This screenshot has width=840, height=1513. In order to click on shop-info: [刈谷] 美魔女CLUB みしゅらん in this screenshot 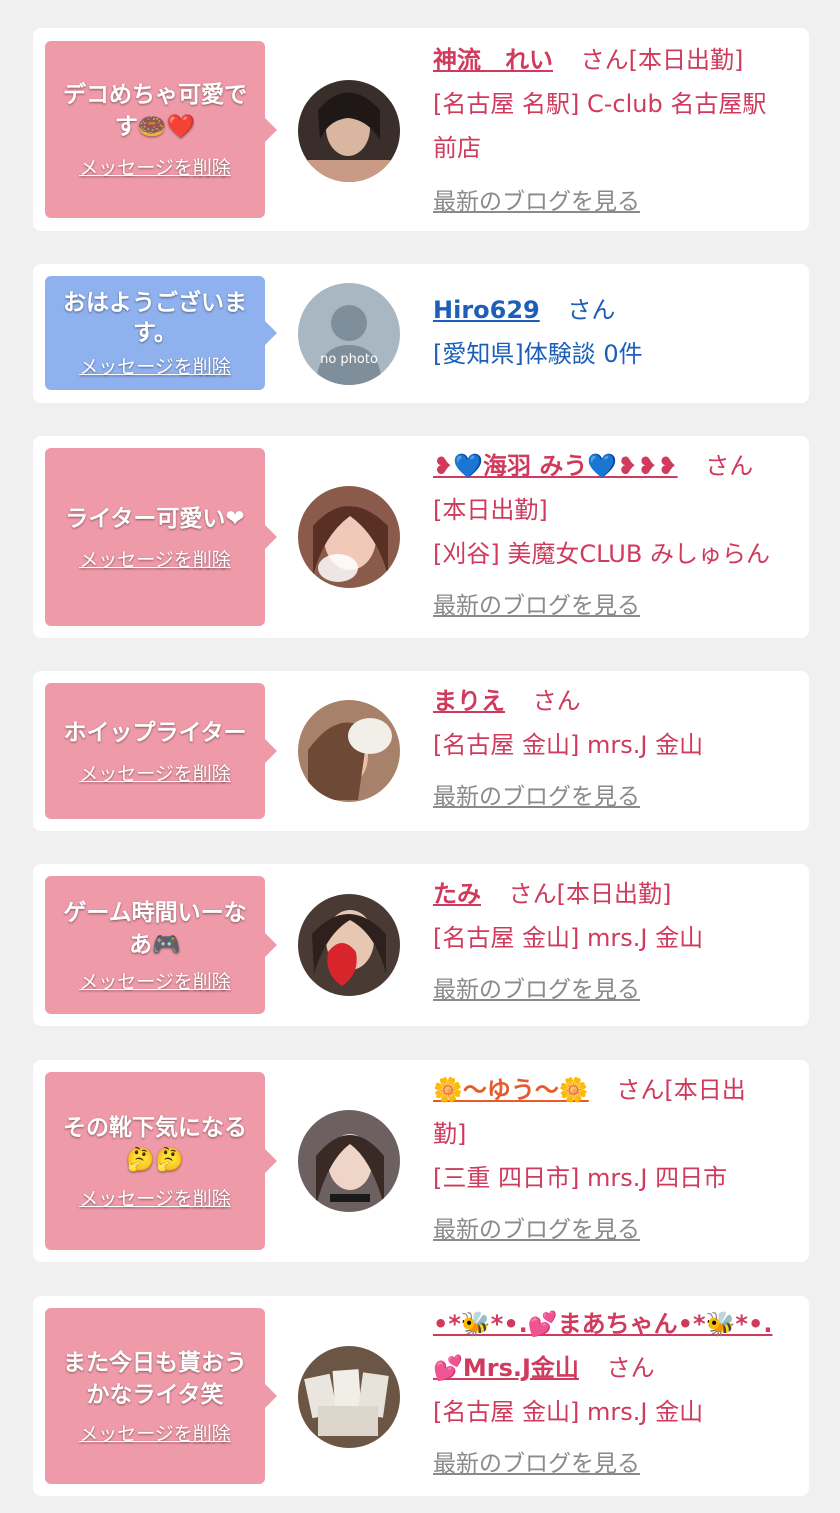, I will do `click(601, 554)`.